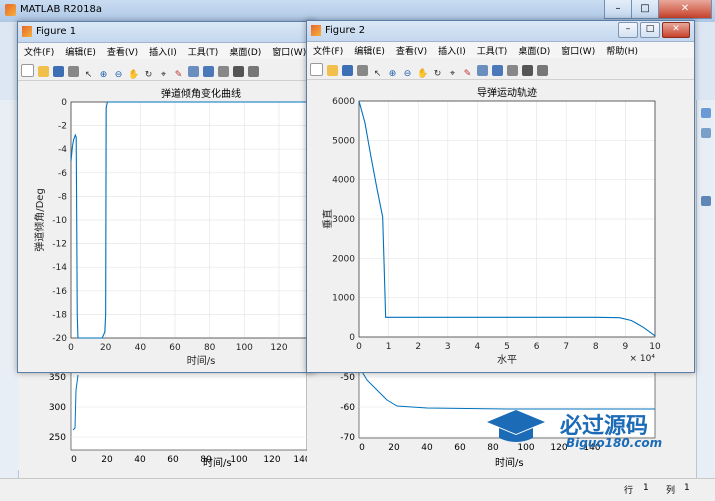 The image size is (715, 501). What do you see at coordinates (57, 438) in the screenshot?
I see `back-left-ytick: 250` at bounding box center [57, 438].